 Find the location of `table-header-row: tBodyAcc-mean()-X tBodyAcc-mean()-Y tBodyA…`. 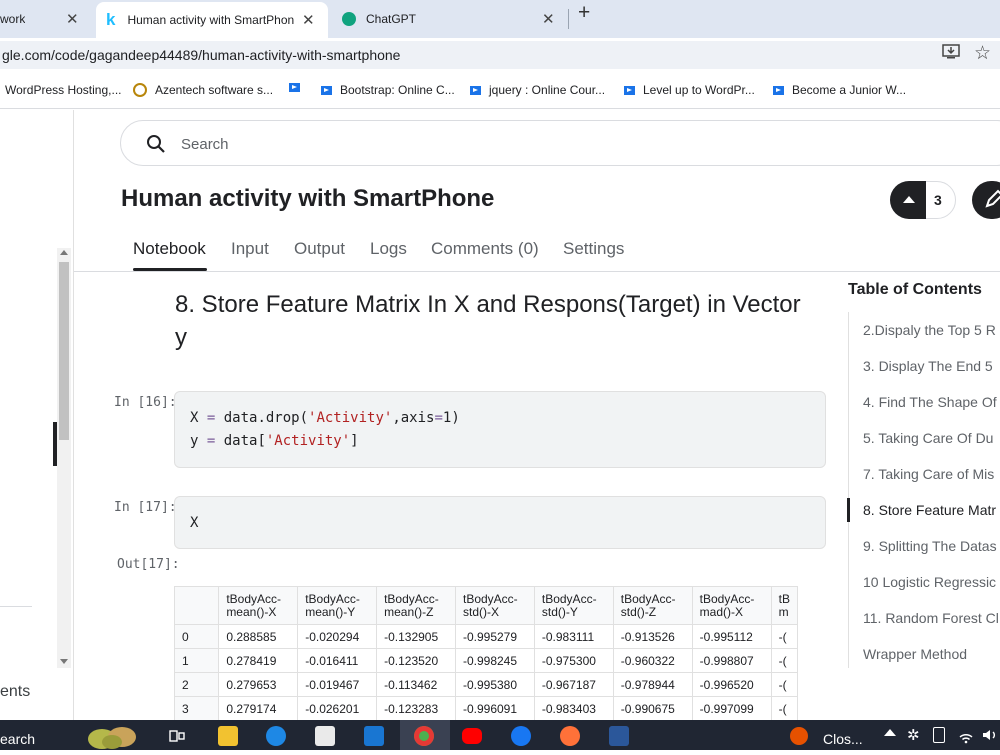

table-header-row: tBodyAcc-mean()-X tBodyAcc-mean()-Y tBodyA… is located at coordinates (486, 605).